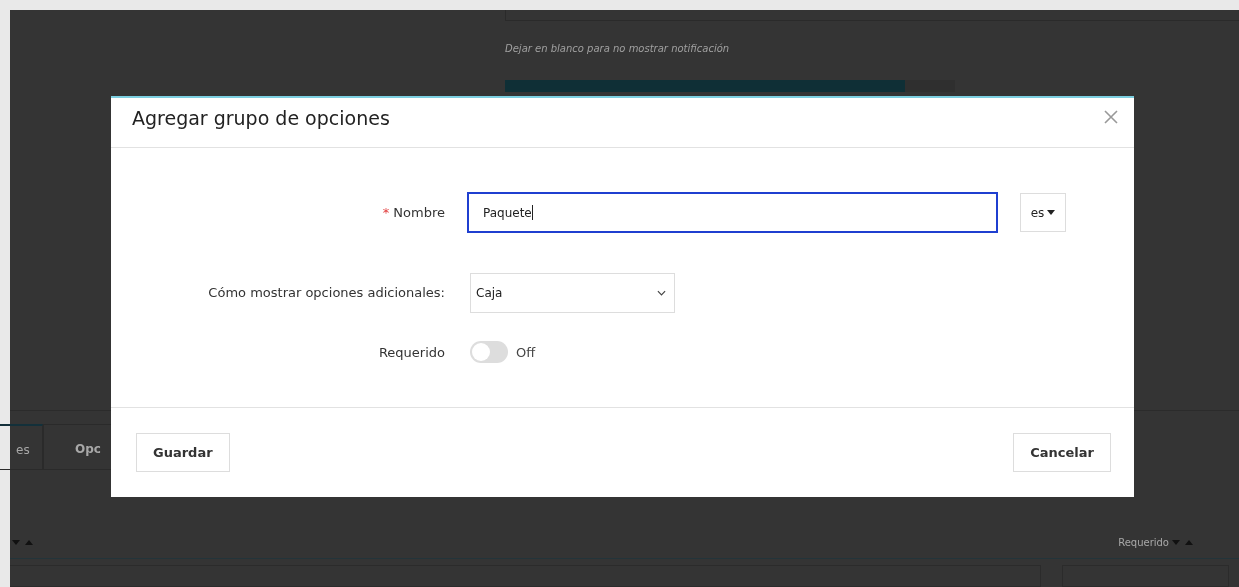 The height and width of the screenshot is (587, 1239). Describe the element at coordinates (386, 212) in the screenshot. I see `required-mark: *` at that location.